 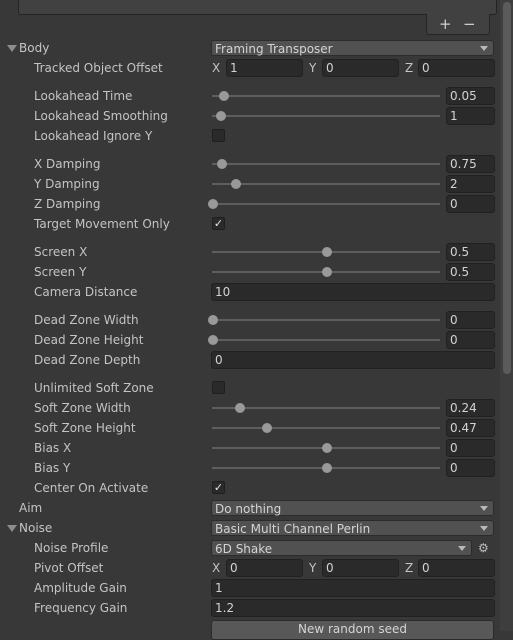 I want to click on pivot-offset-label: Pivot Offset, so click(x=69, y=568).